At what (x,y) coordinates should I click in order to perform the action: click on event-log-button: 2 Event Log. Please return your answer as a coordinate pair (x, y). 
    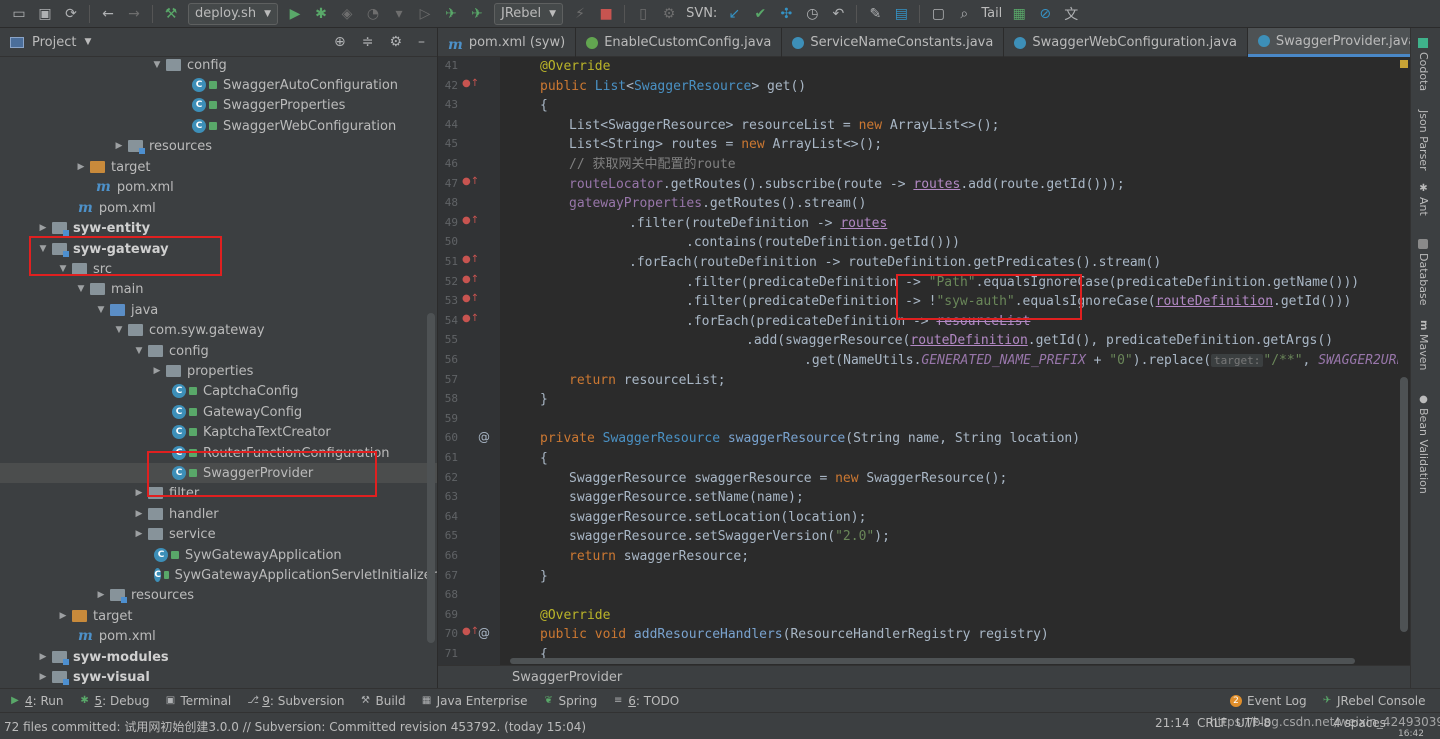
    Looking at the image, I should click on (1268, 701).